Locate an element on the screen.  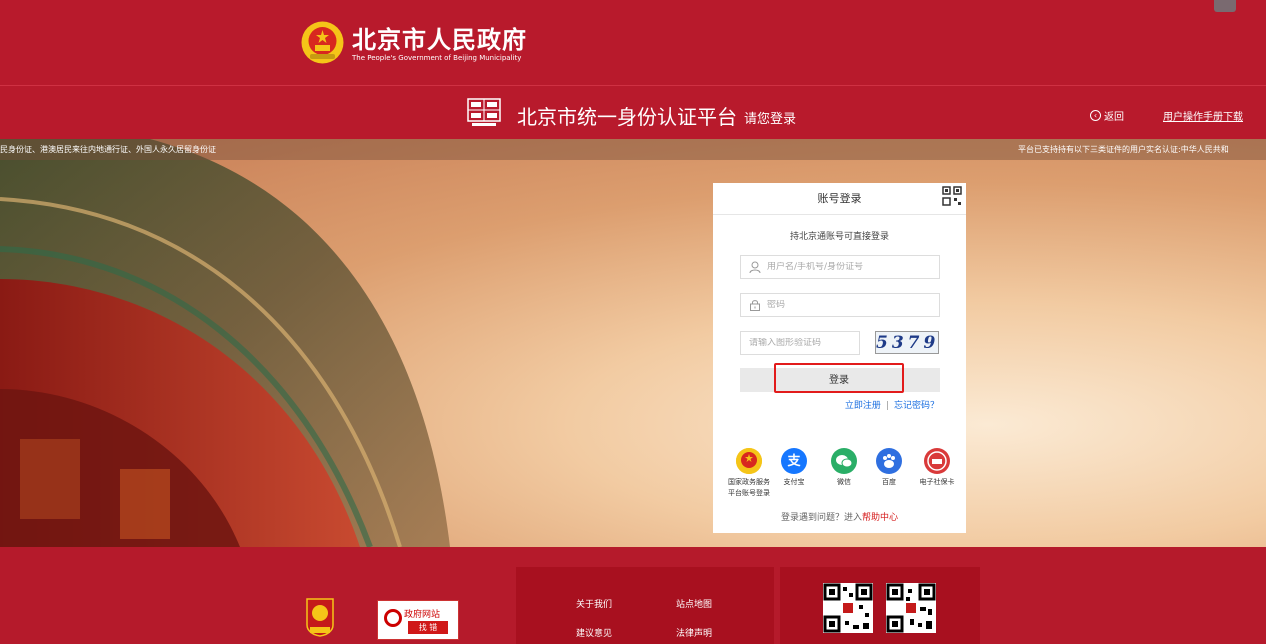
captcha-input is located at coordinates (799, 343).